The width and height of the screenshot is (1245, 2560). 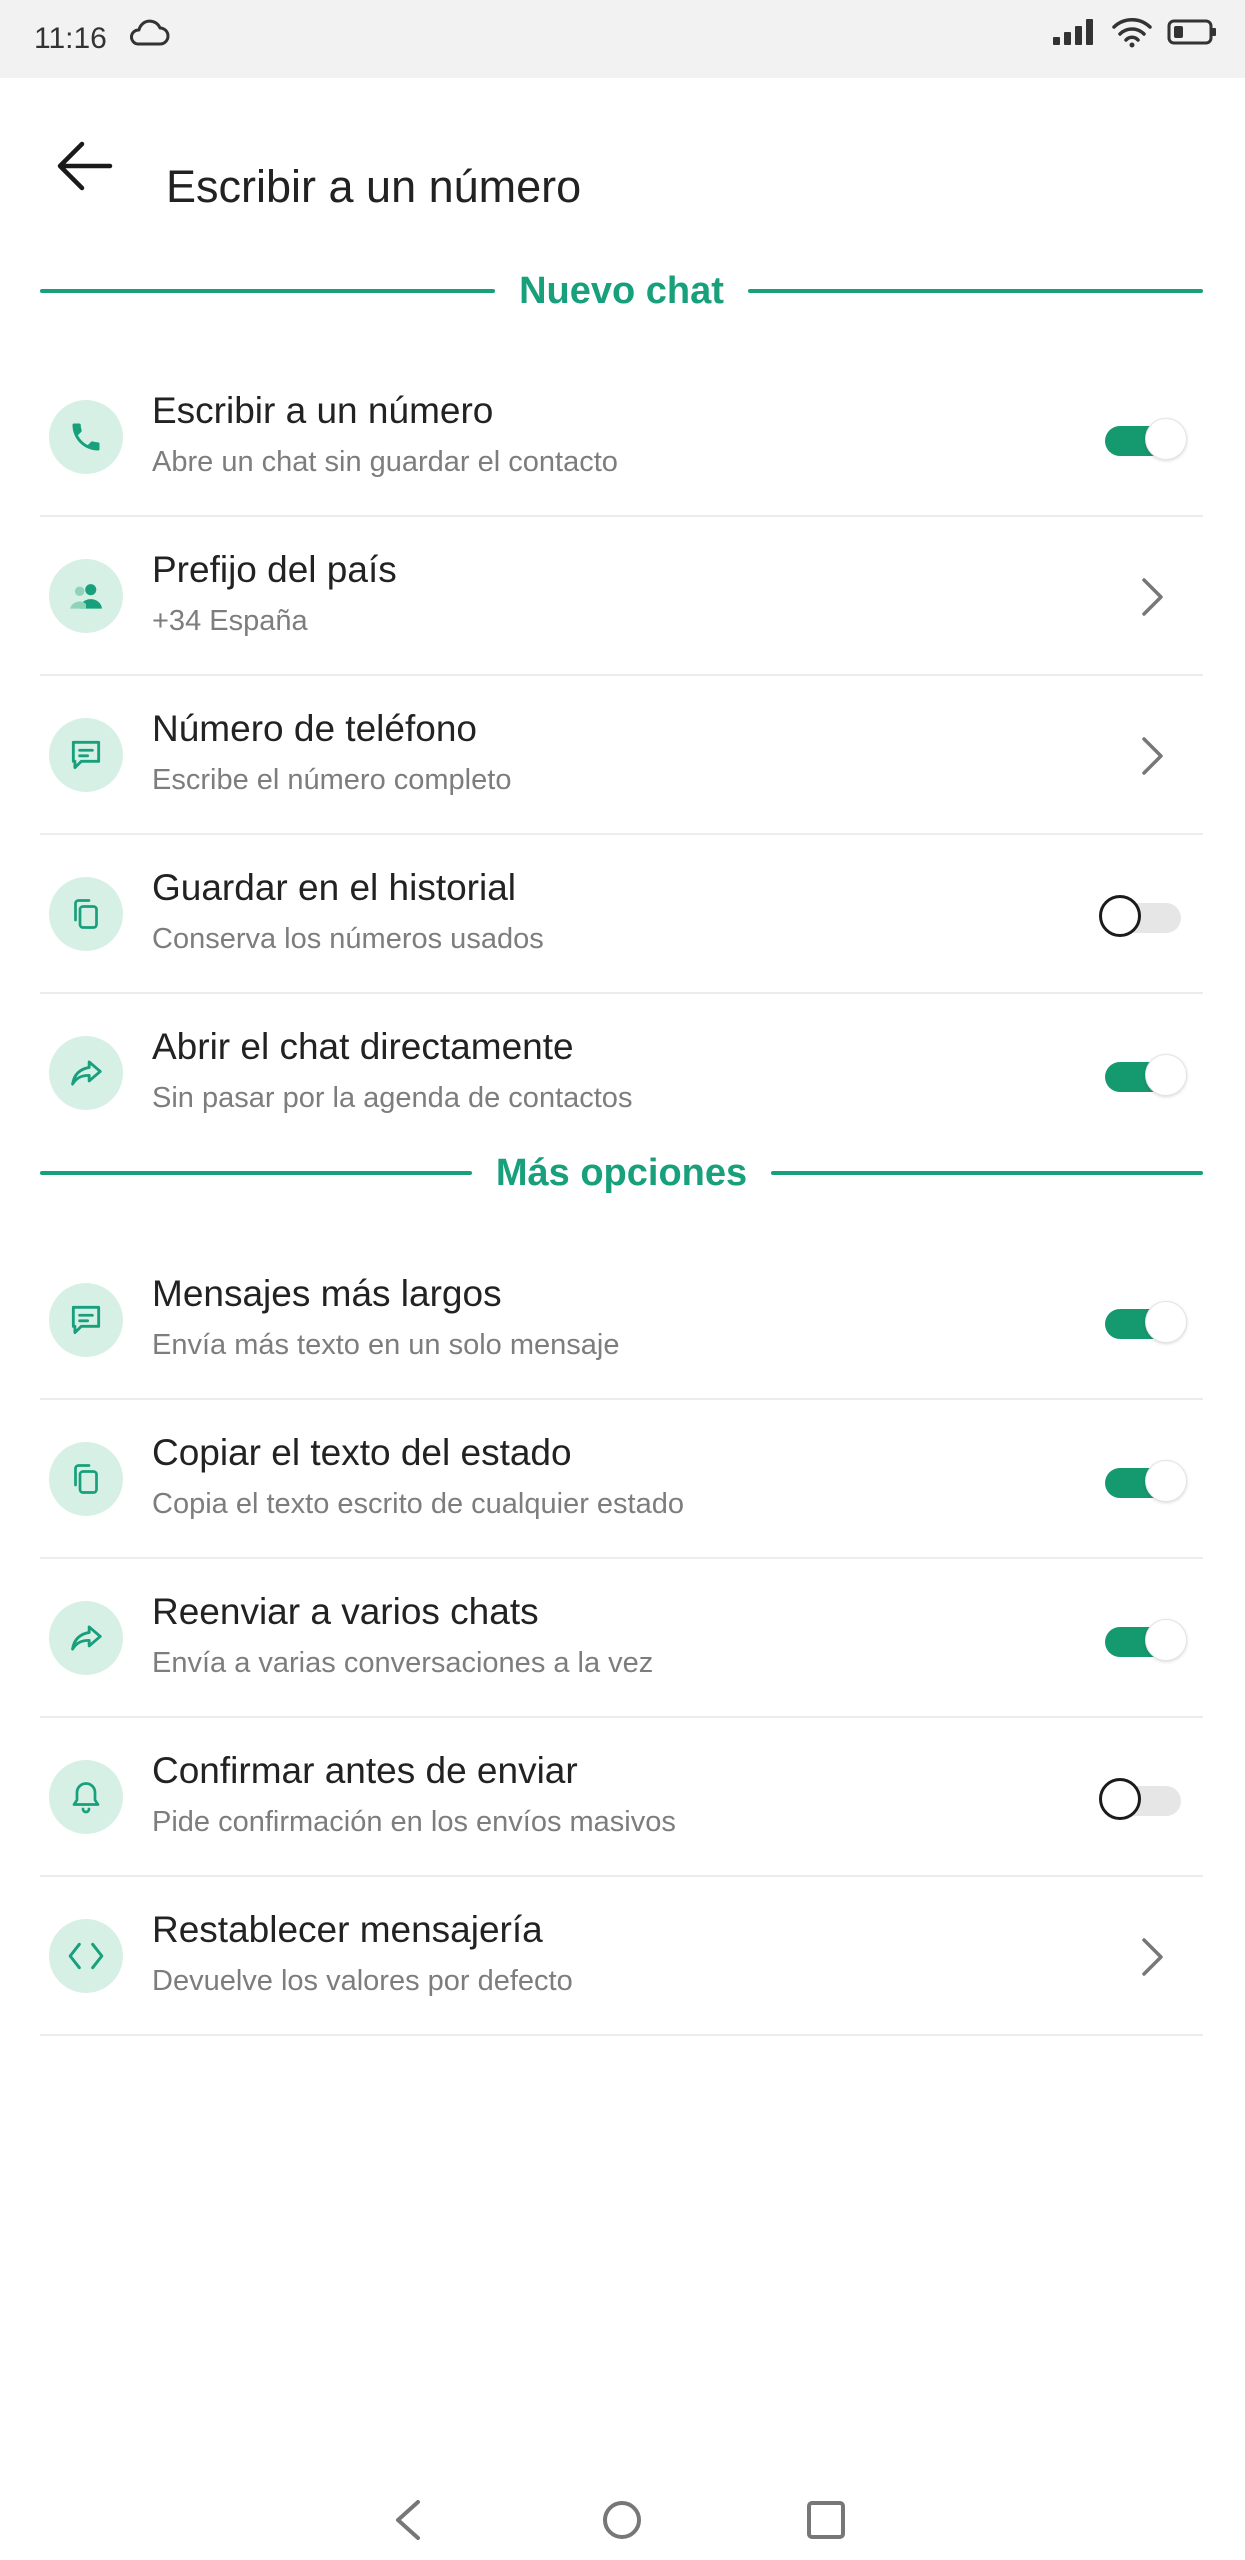 I want to click on people-icon, so click(x=86, y=596).